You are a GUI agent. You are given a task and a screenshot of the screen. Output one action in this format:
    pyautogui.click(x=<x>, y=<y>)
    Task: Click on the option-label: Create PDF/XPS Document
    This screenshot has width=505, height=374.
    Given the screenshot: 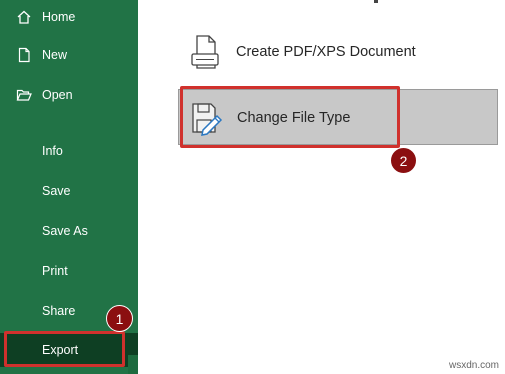 What is the action you would take?
    pyautogui.click(x=326, y=52)
    